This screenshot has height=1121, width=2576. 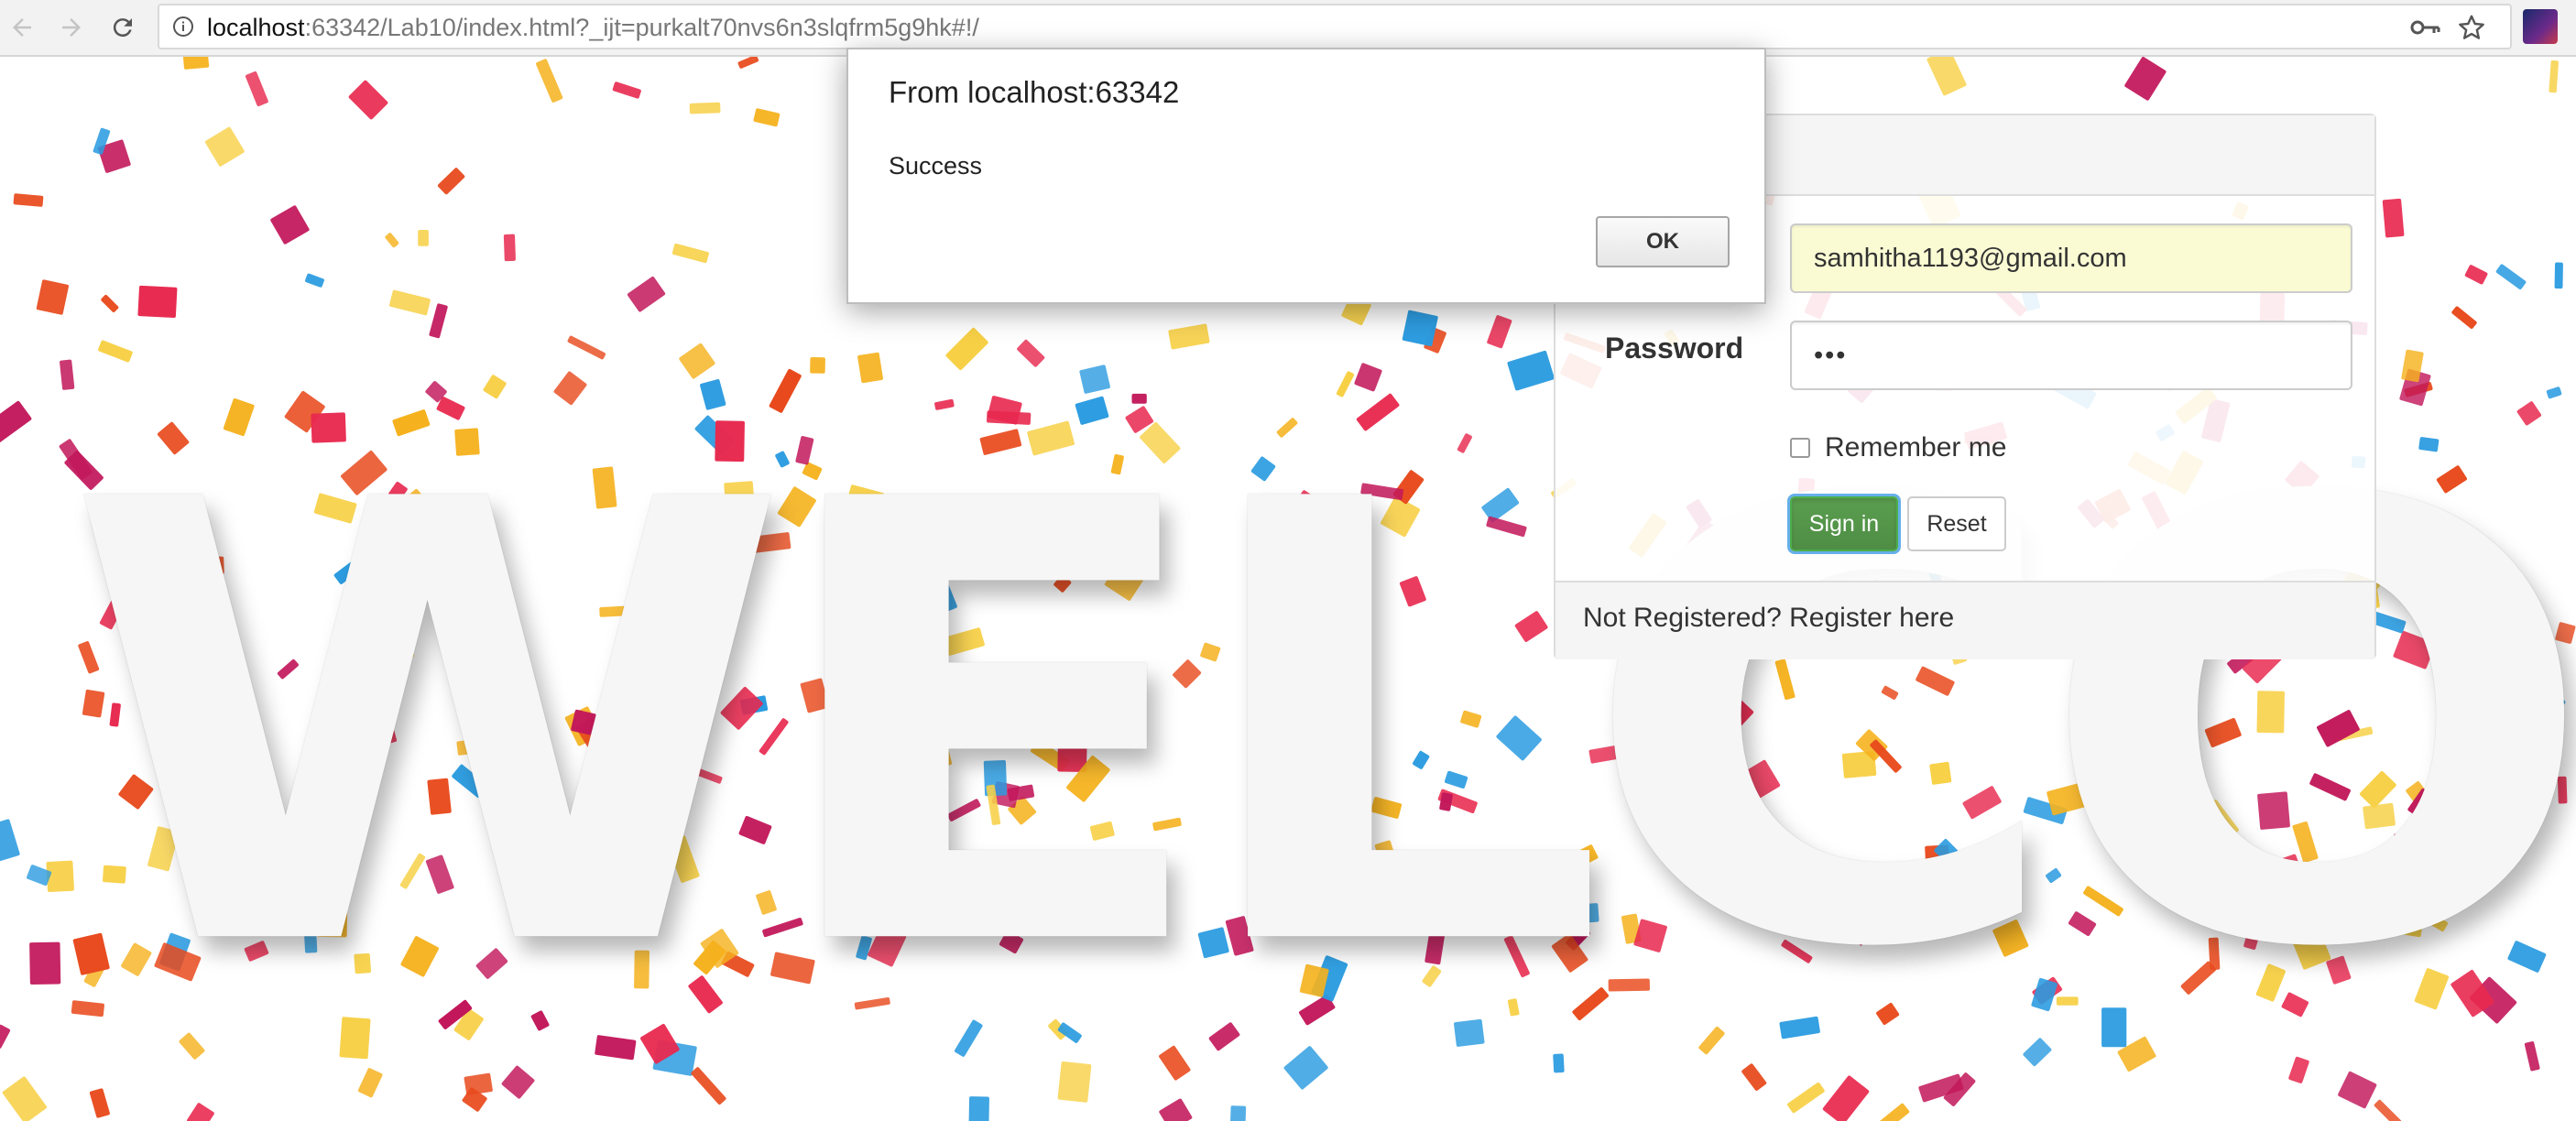 I want to click on reset-button: Reset, so click(x=1957, y=523).